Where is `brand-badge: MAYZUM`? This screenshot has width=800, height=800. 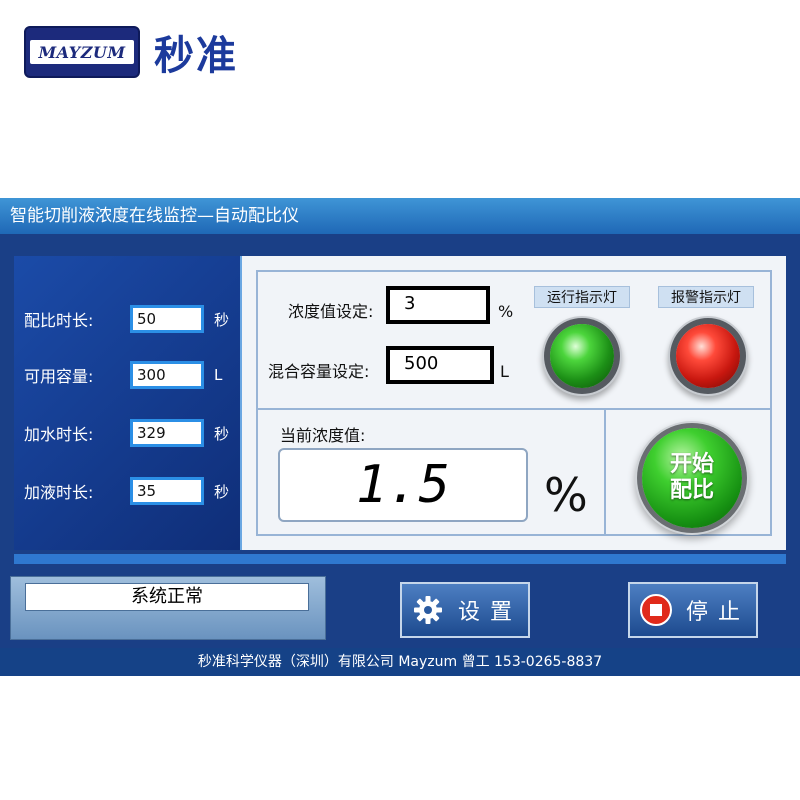
brand-badge: MAYZUM is located at coordinates (82, 52).